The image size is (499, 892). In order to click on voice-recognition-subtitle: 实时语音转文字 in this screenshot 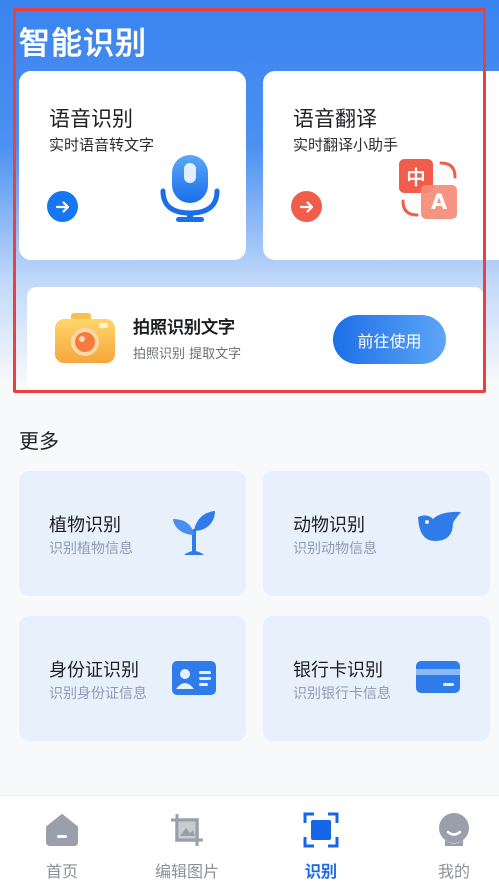, I will do `click(102, 145)`.